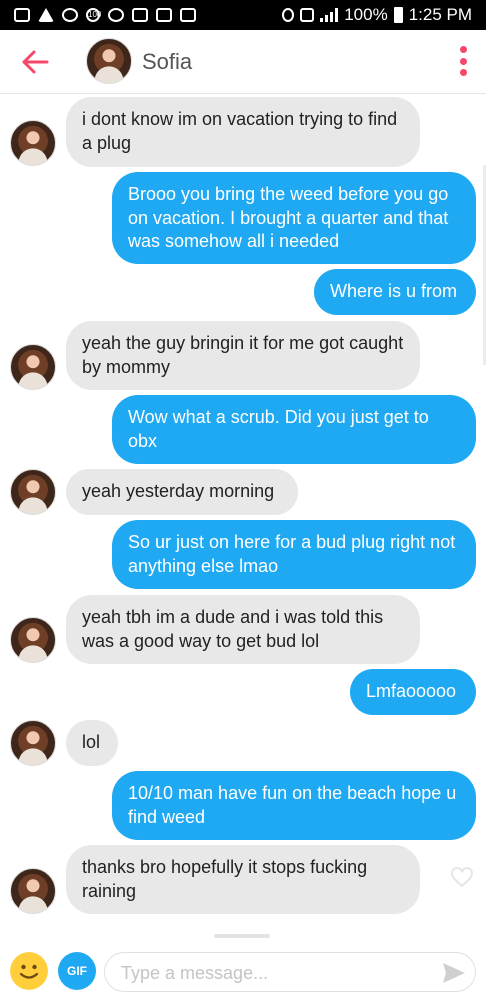 The width and height of the screenshot is (486, 1000). What do you see at coordinates (93, 15) in the screenshot?
I see `badge-icon: 100` at bounding box center [93, 15].